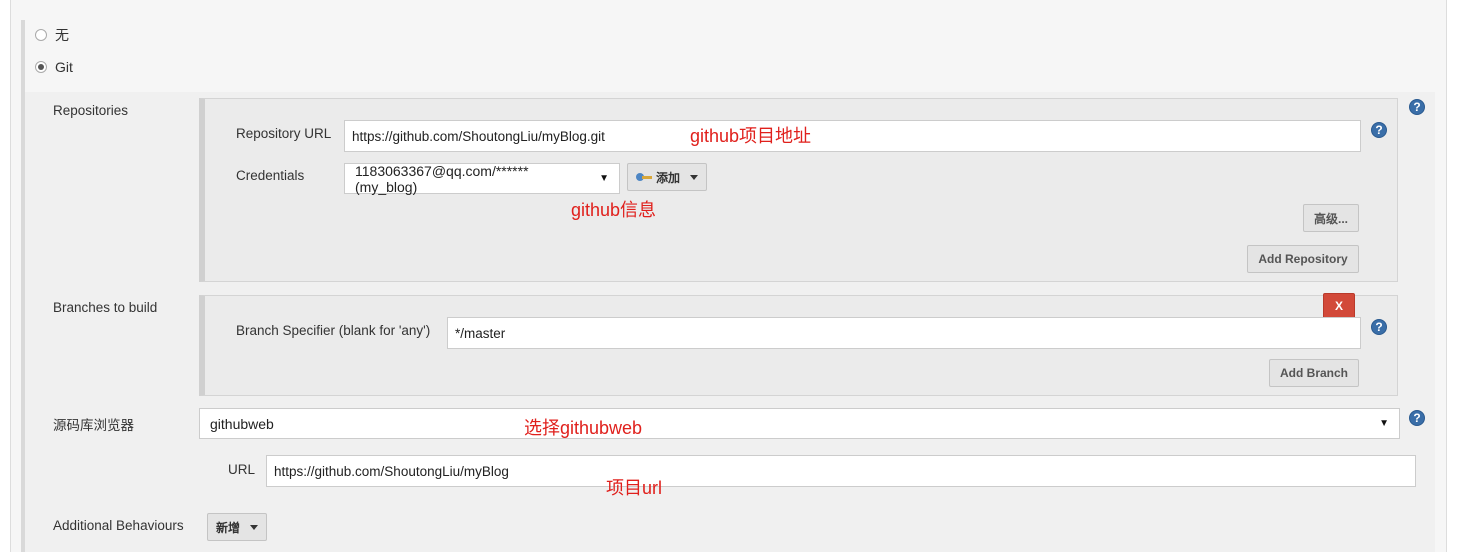  Describe the element at coordinates (1303, 259) in the screenshot. I see `add-repository-button: Add Repository` at that location.